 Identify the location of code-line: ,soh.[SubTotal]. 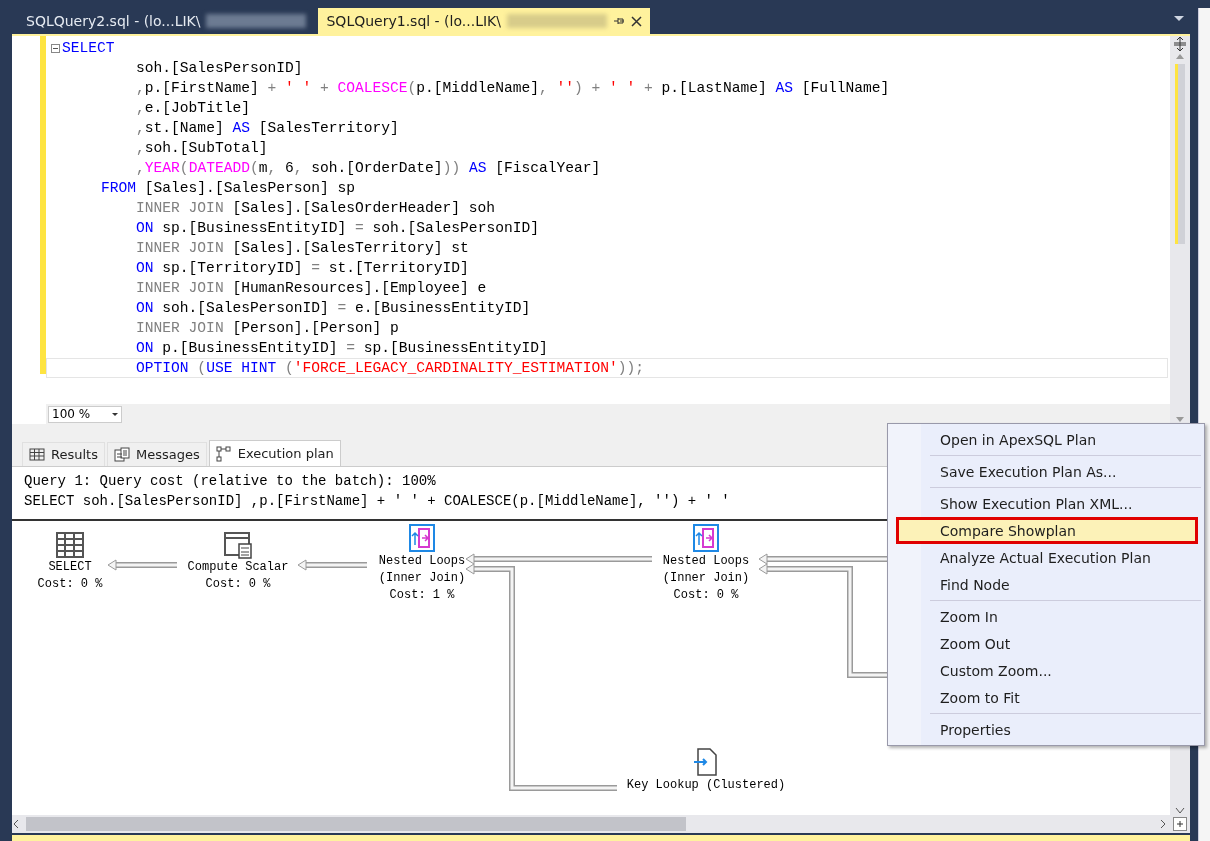
(201, 148).